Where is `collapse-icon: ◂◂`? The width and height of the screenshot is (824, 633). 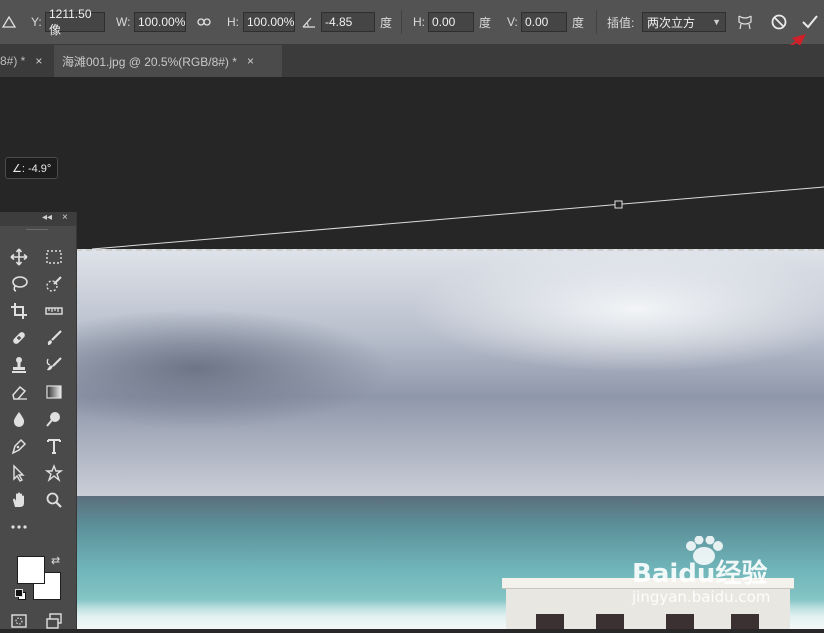 collapse-icon: ◂◂ is located at coordinates (47, 217).